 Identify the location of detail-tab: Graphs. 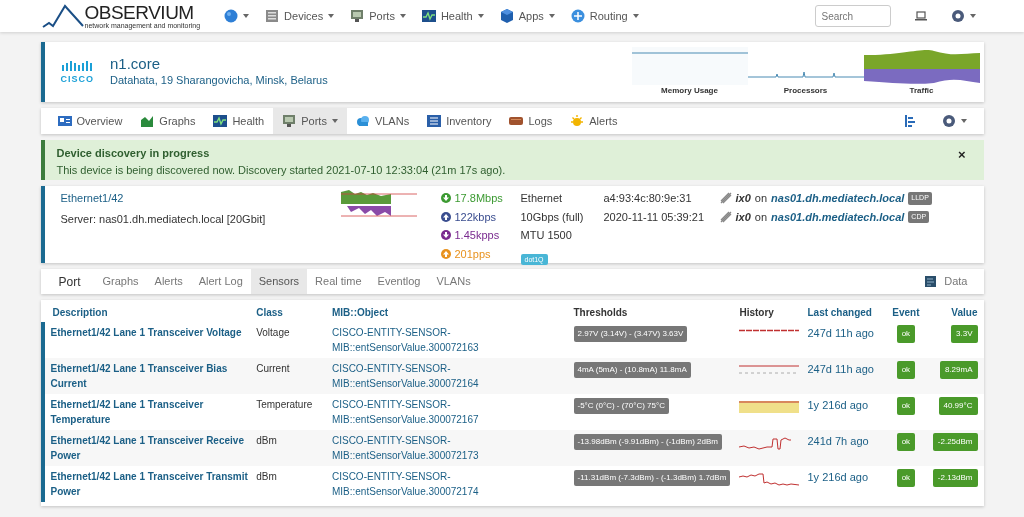
(120, 281).